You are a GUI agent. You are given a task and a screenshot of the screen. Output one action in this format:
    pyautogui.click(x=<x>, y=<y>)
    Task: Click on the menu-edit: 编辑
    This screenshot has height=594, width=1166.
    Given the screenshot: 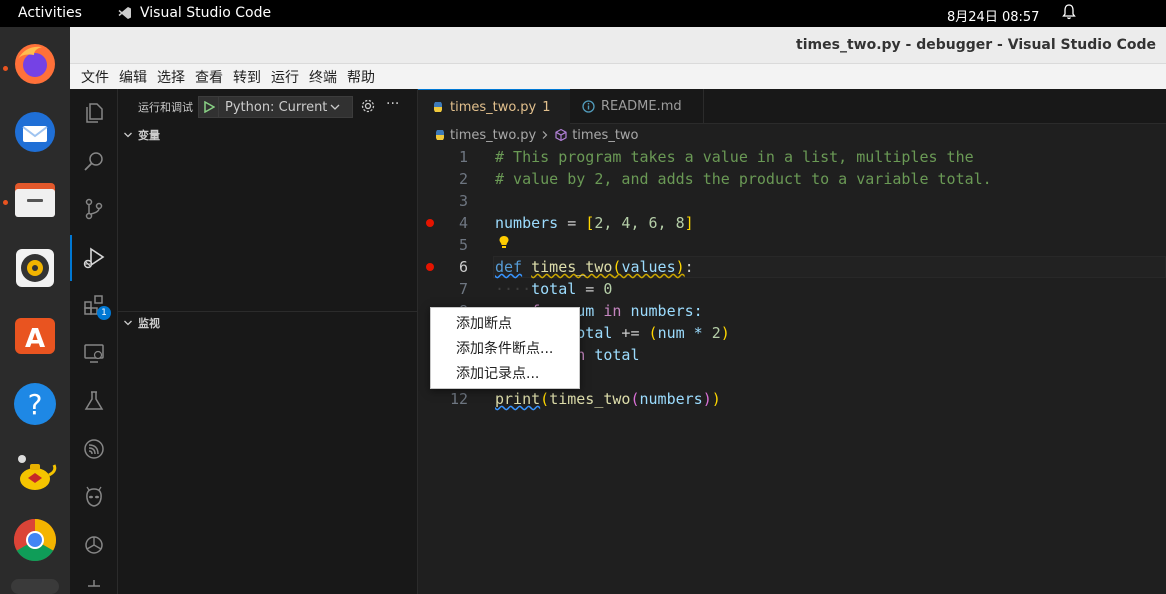 What is the action you would take?
    pyautogui.click(x=133, y=77)
    